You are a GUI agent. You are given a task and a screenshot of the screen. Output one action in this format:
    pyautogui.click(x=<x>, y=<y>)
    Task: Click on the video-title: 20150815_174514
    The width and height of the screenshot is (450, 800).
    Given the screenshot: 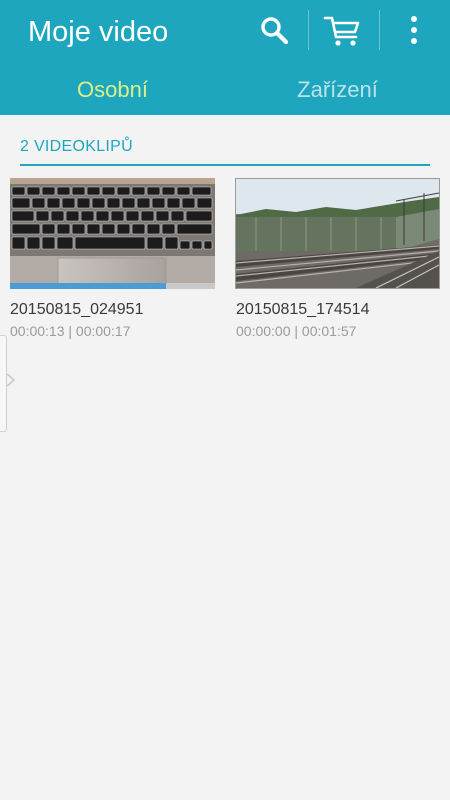 What is the action you would take?
    pyautogui.click(x=303, y=309)
    